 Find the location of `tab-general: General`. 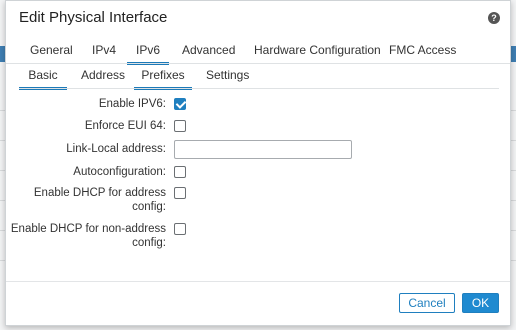

tab-general: General is located at coordinates (51, 52).